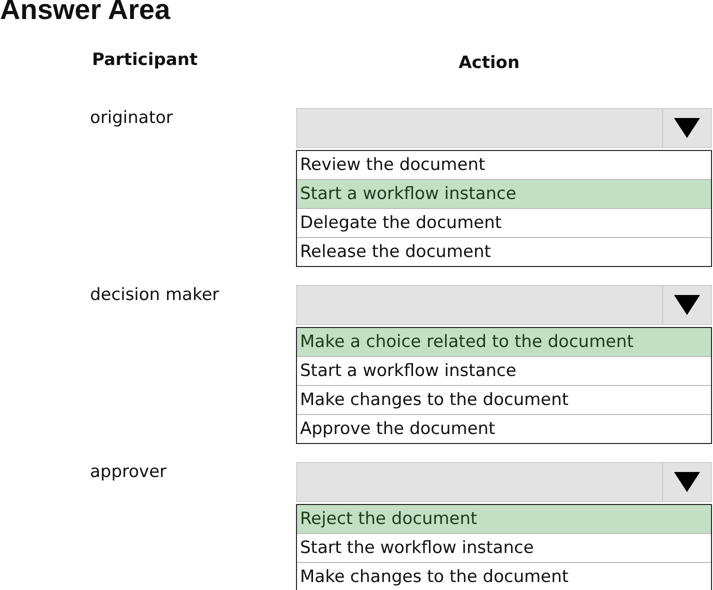 The width and height of the screenshot is (713, 590). Describe the element at coordinates (85, 11) in the screenshot. I see `section-title: Answer Area` at that location.